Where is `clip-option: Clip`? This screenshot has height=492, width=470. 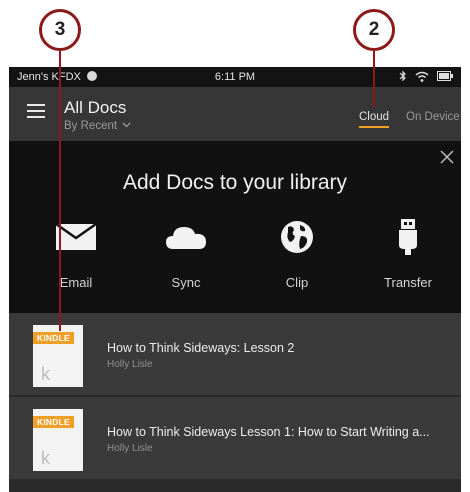
clip-option: Clip is located at coordinates (297, 254).